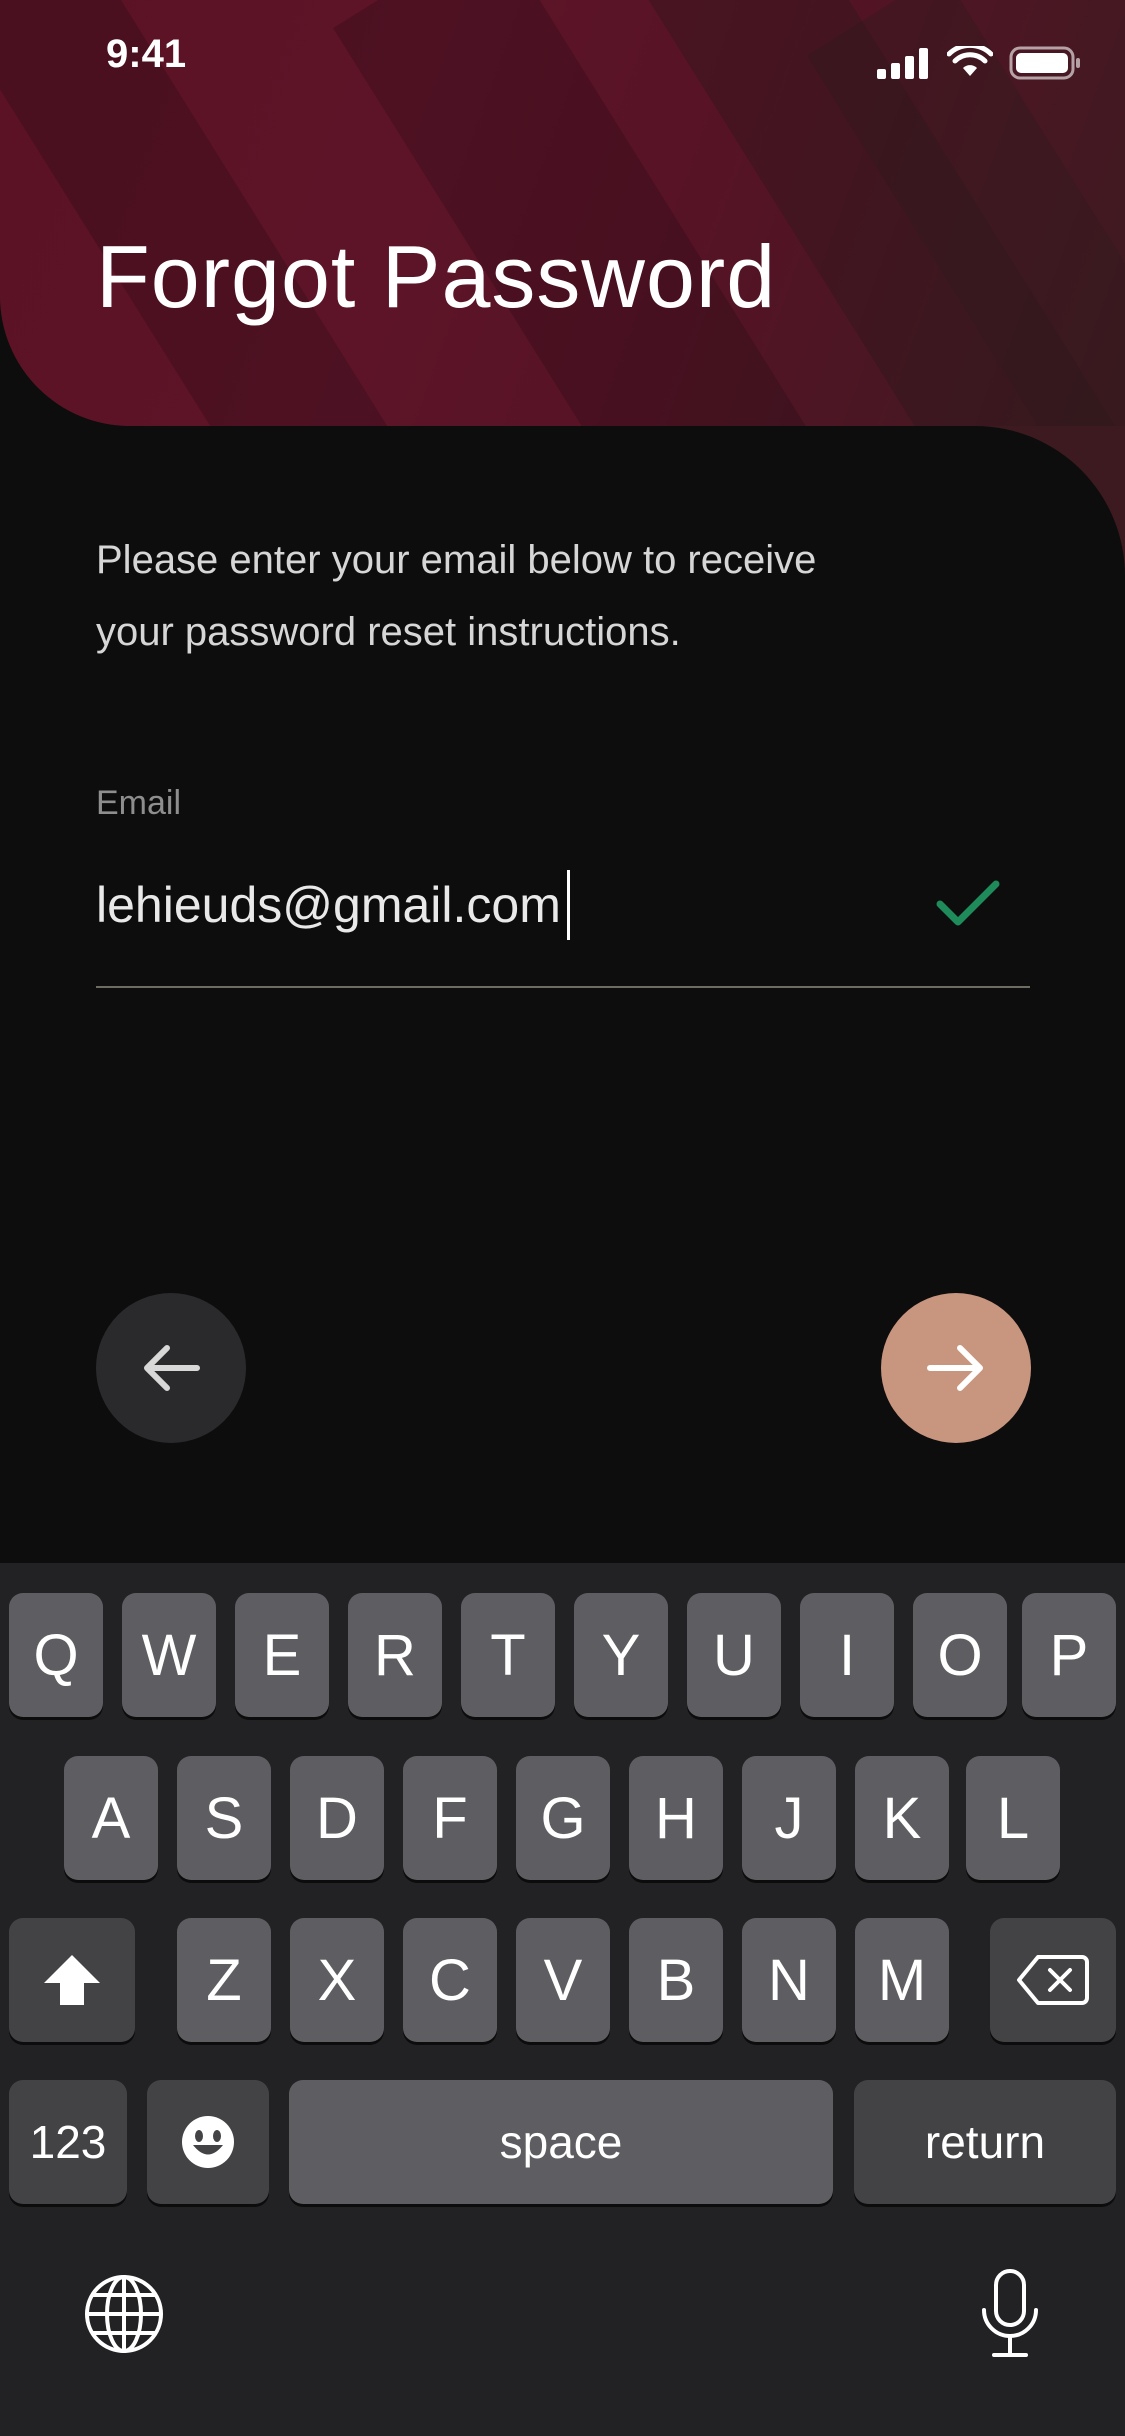 This screenshot has width=1125, height=2436. What do you see at coordinates (328, 905) in the screenshot?
I see `email-value: lehieuds@gmail.com` at bounding box center [328, 905].